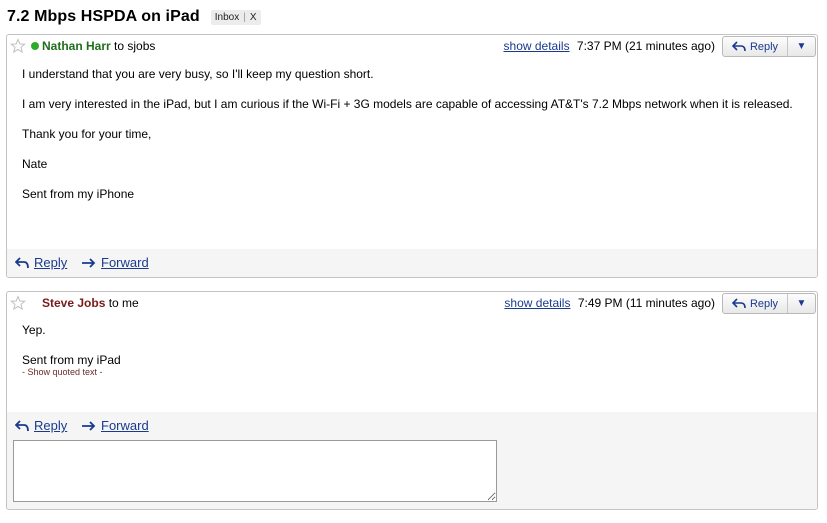 Image resolution: width=827 pixels, height=523 pixels. I want to click on recipient-text: to sjobs, so click(135, 46).